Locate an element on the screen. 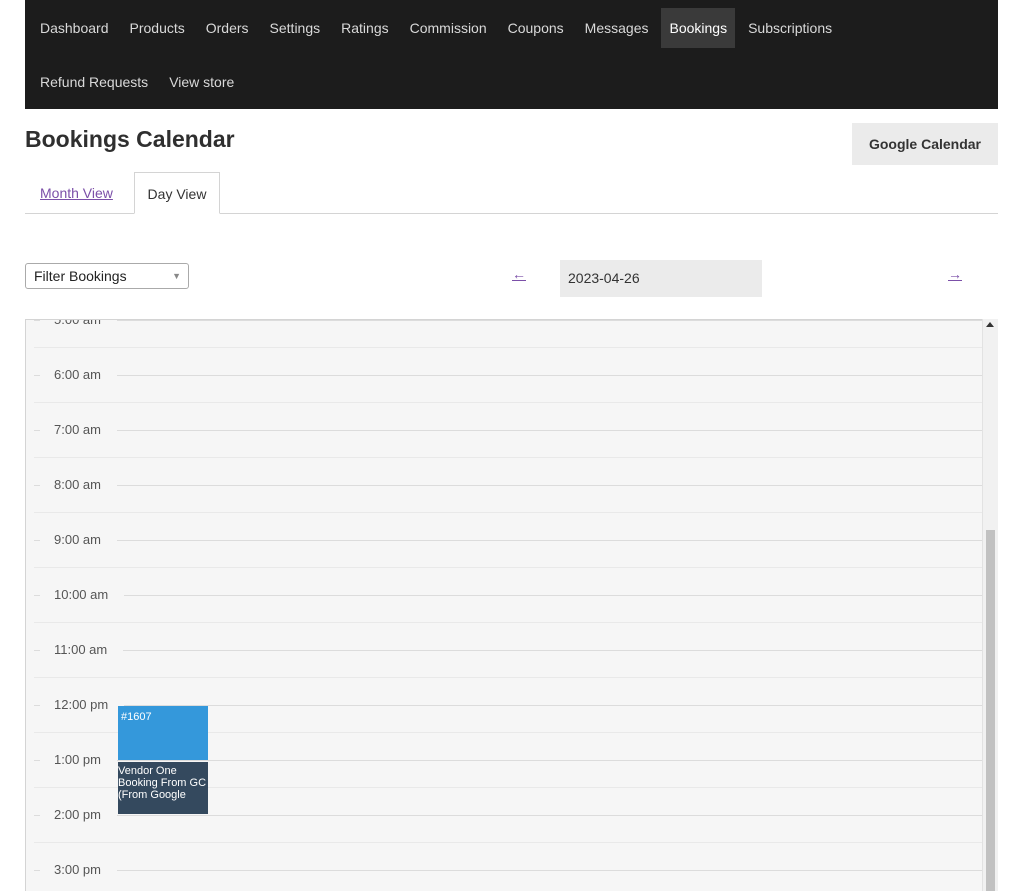  hour-row: 11:00 am is located at coordinates (504, 673).